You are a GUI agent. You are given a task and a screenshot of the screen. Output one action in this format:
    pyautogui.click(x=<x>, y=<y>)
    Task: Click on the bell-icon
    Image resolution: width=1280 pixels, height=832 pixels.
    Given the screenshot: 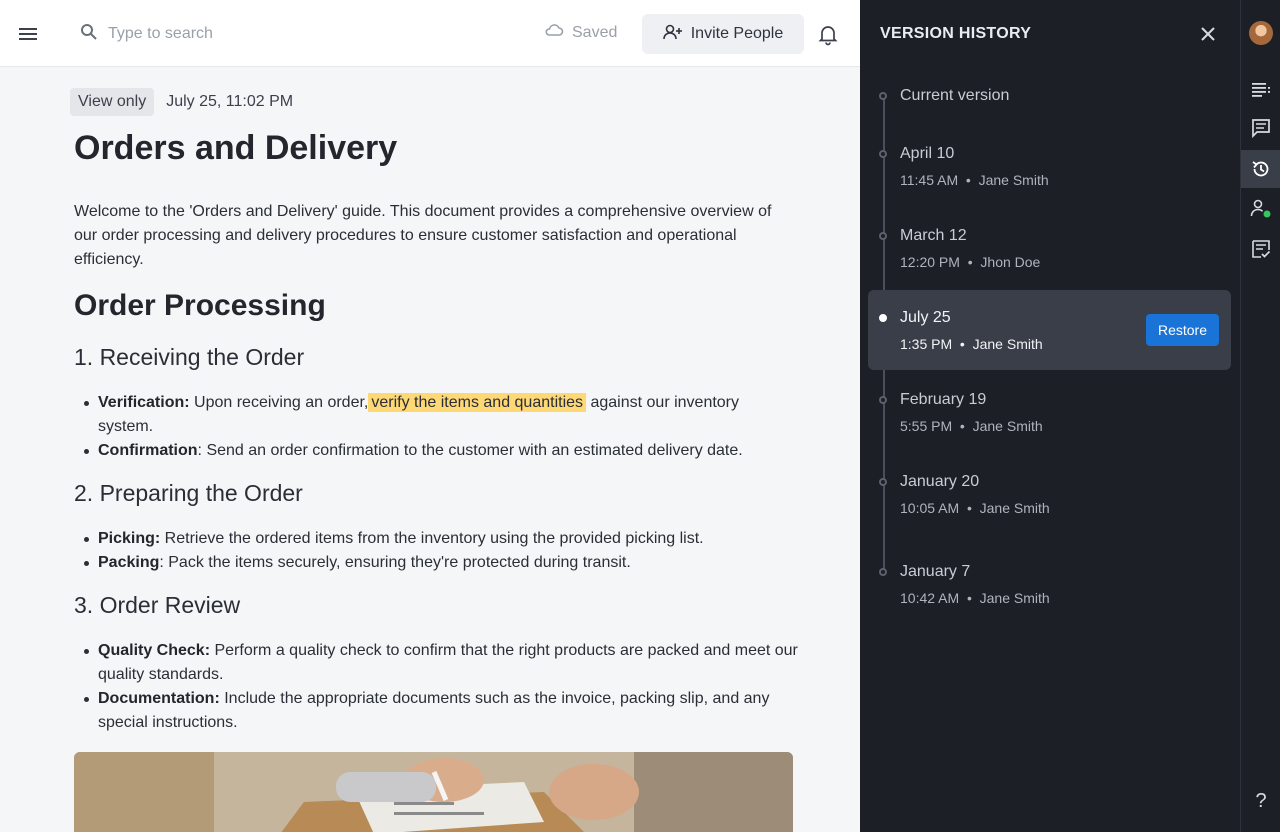 What is the action you would take?
    pyautogui.click(x=828, y=34)
    